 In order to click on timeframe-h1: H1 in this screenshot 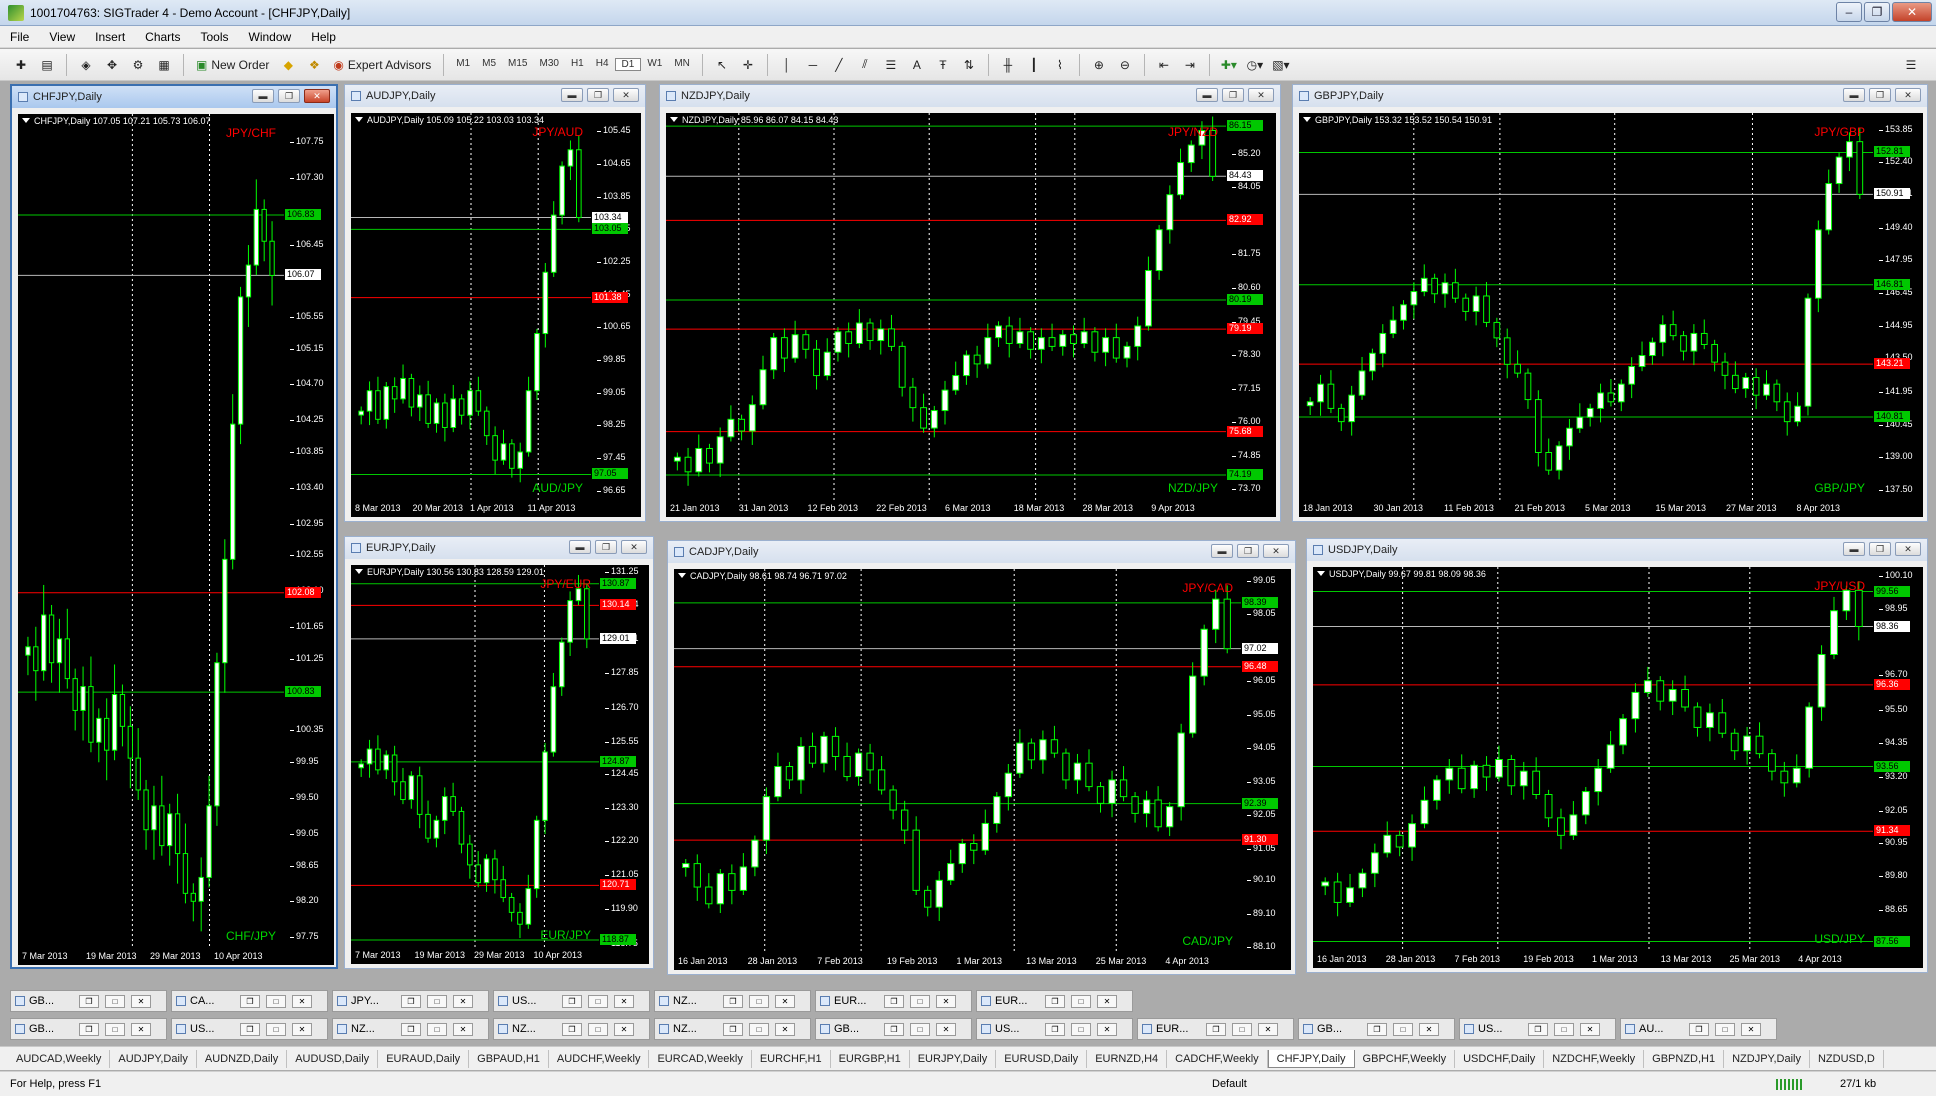, I will do `click(577, 64)`.